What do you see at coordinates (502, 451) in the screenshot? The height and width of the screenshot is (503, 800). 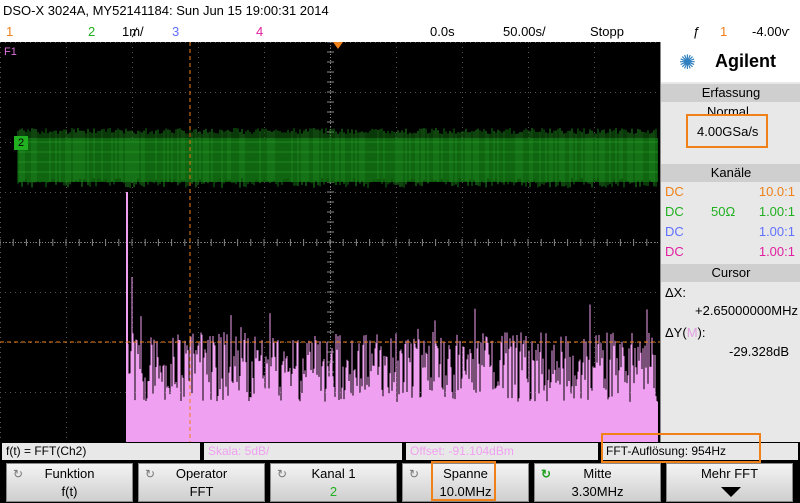 I see `offset-readout: Offset: -91.104dBm` at bounding box center [502, 451].